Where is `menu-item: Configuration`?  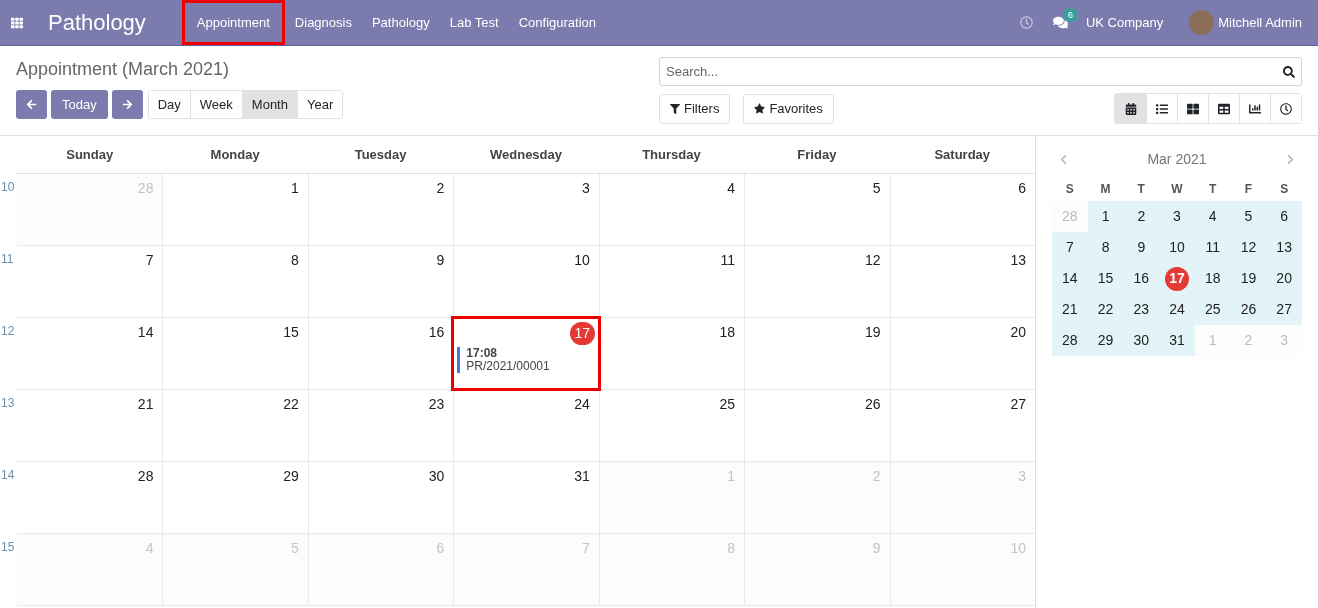
menu-item: Configuration is located at coordinates (557, 22).